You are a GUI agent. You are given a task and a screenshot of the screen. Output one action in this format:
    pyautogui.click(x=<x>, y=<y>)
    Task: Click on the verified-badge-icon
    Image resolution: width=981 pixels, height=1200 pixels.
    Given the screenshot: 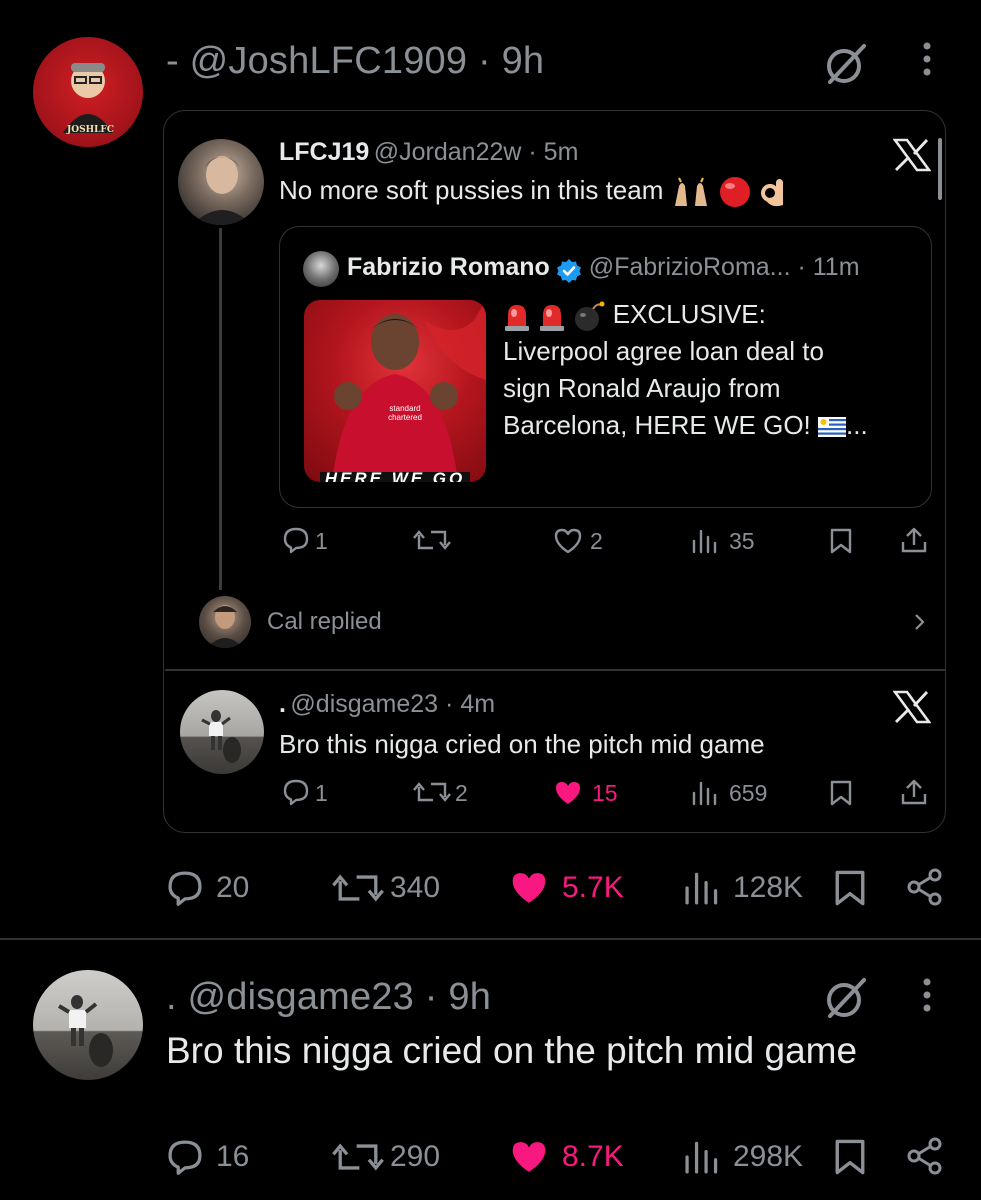 What is the action you would take?
    pyautogui.click(x=569, y=271)
    